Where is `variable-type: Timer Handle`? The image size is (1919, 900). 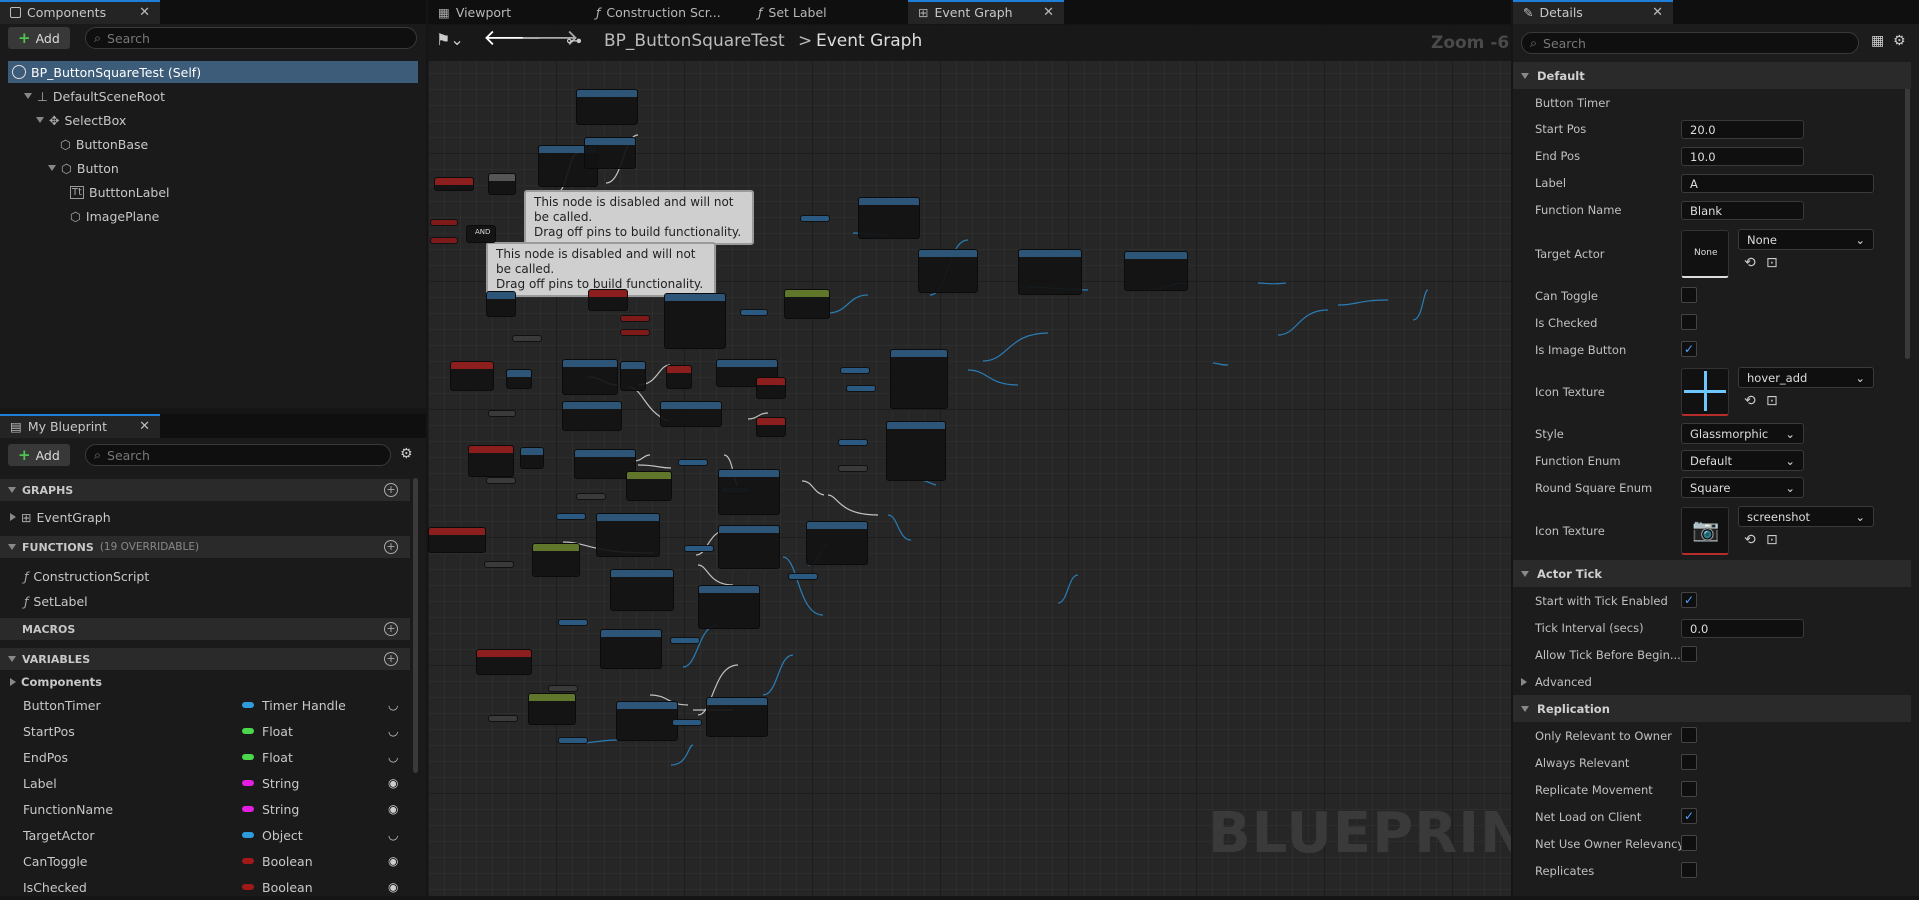
variable-type: Timer Handle is located at coordinates (294, 705).